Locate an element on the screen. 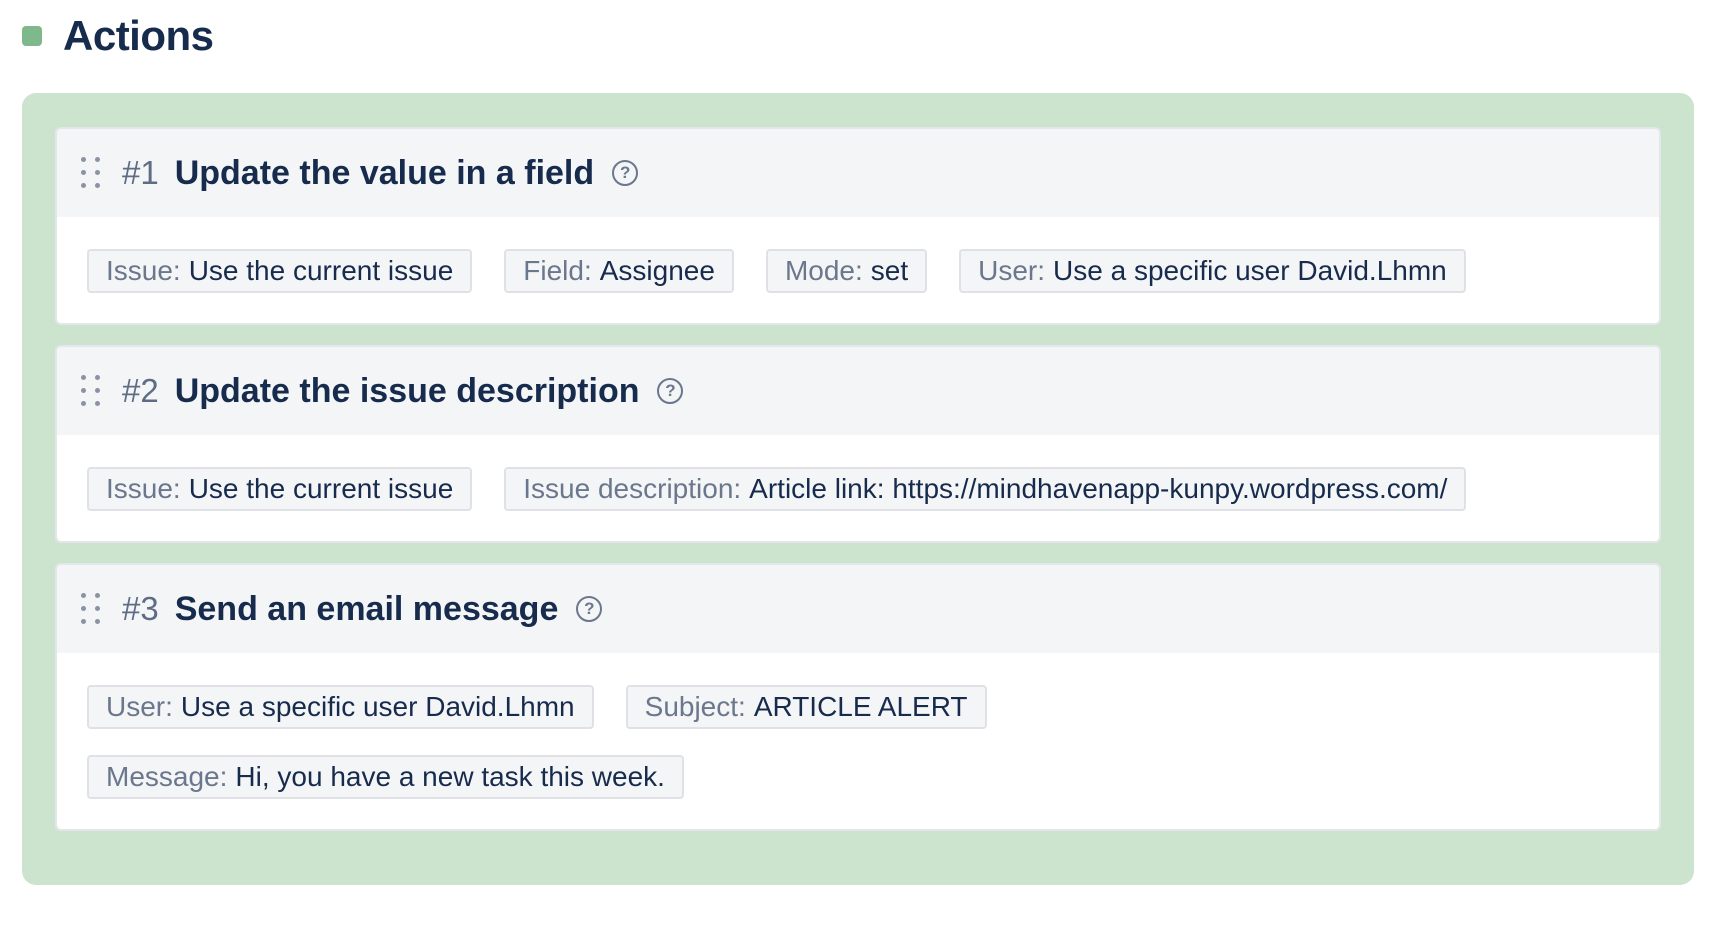 This screenshot has height=926, width=1714. param-value: ARTICLE ALERT is located at coordinates (860, 706).